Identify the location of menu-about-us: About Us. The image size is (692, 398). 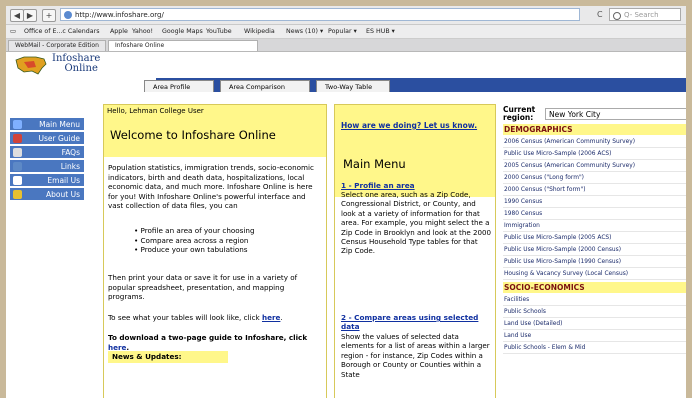
(47, 194).